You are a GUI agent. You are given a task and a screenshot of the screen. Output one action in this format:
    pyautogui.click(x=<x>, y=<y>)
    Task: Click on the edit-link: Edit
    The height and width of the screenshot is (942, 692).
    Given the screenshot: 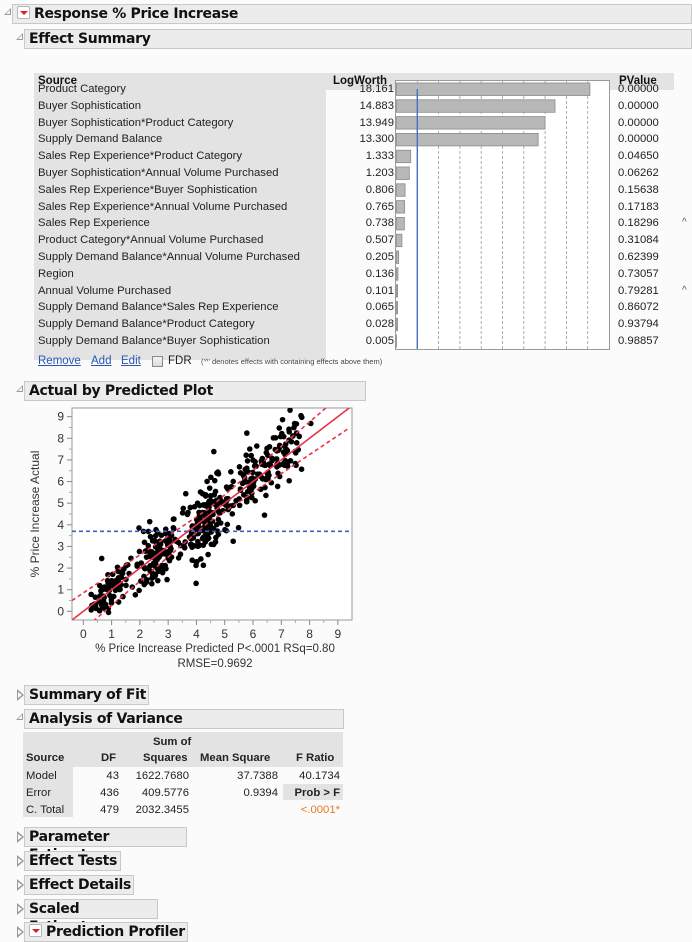 What is the action you would take?
    pyautogui.click(x=131, y=361)
    